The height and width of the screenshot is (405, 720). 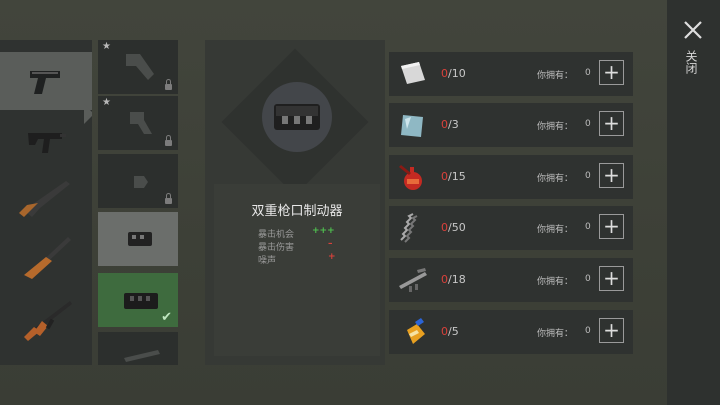 I want to click on requirement-count: 0/3, so click(x=450, y=124).